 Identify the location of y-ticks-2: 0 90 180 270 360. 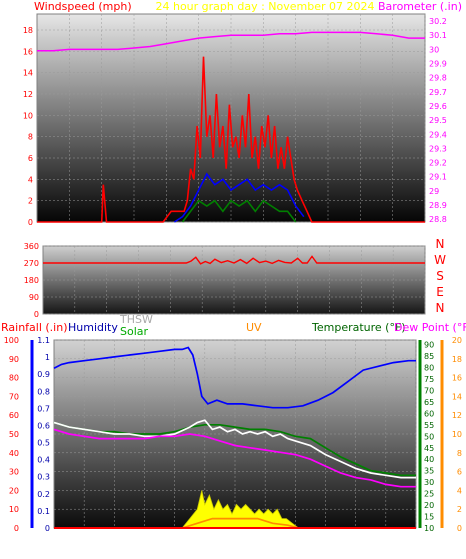
(31, 280).